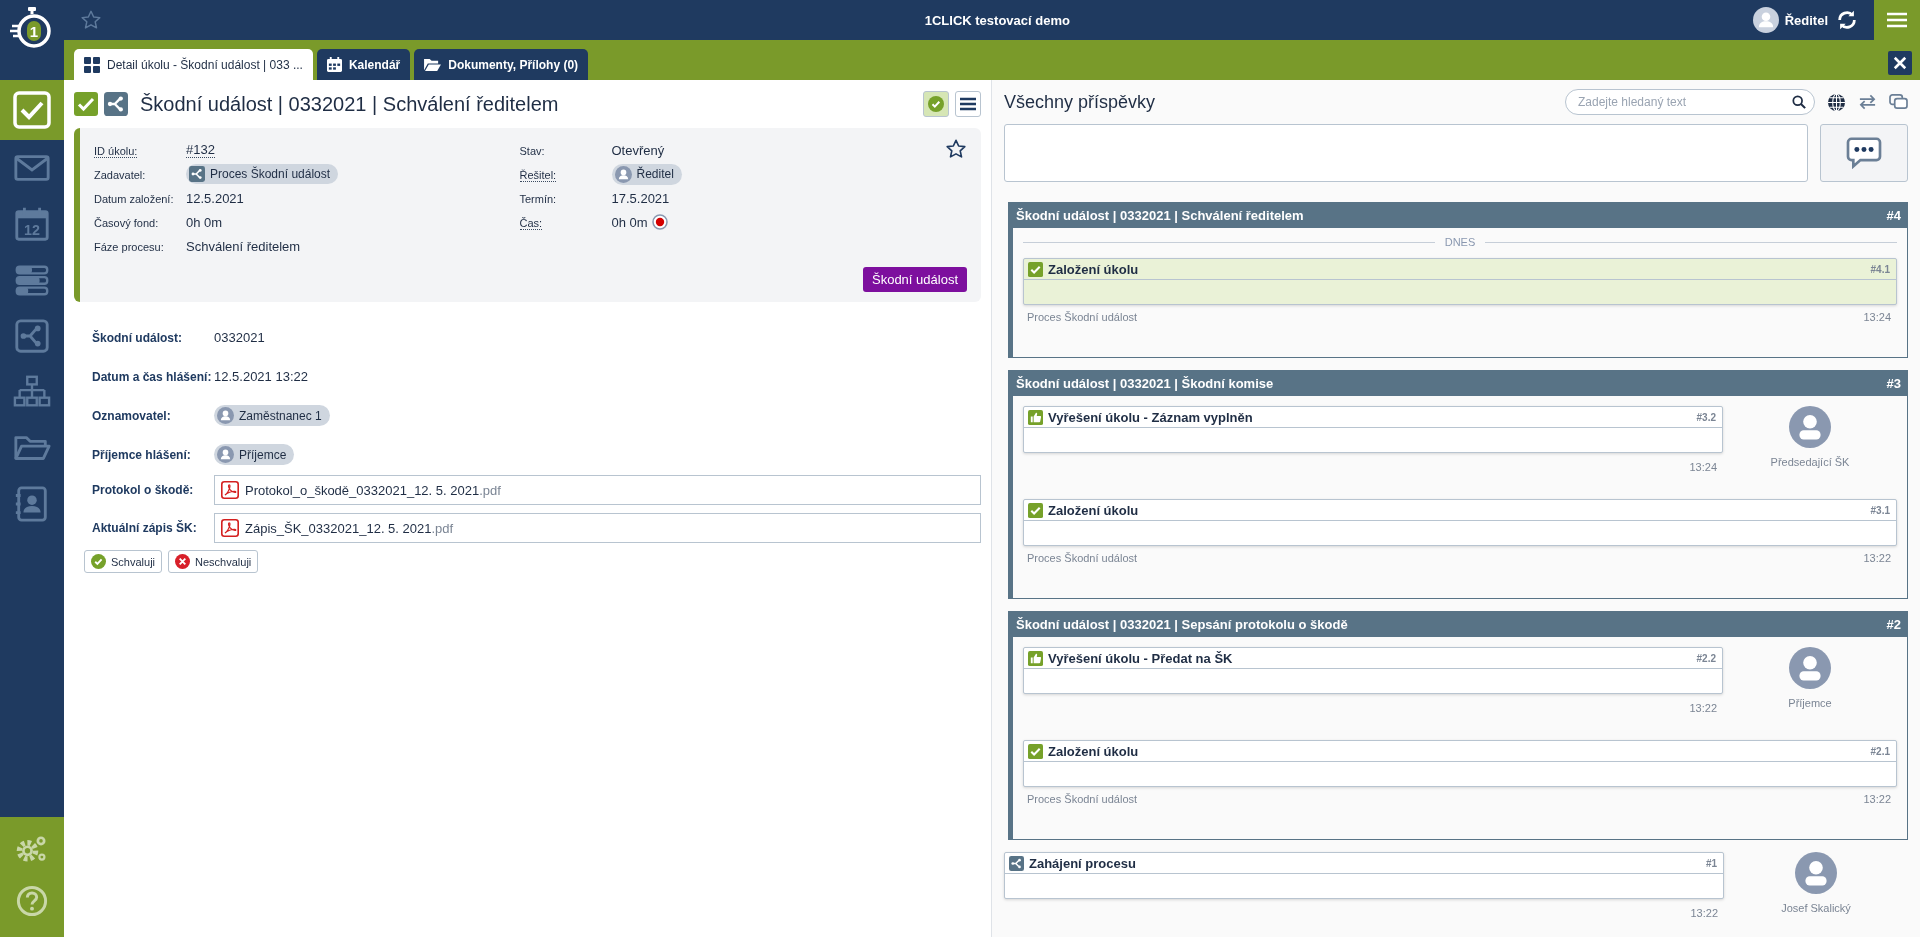 The image size is (1920, 937). Describe the element at coordinates (1880, 510) in the screenshot. I see `post-number: #3.1` at that location.